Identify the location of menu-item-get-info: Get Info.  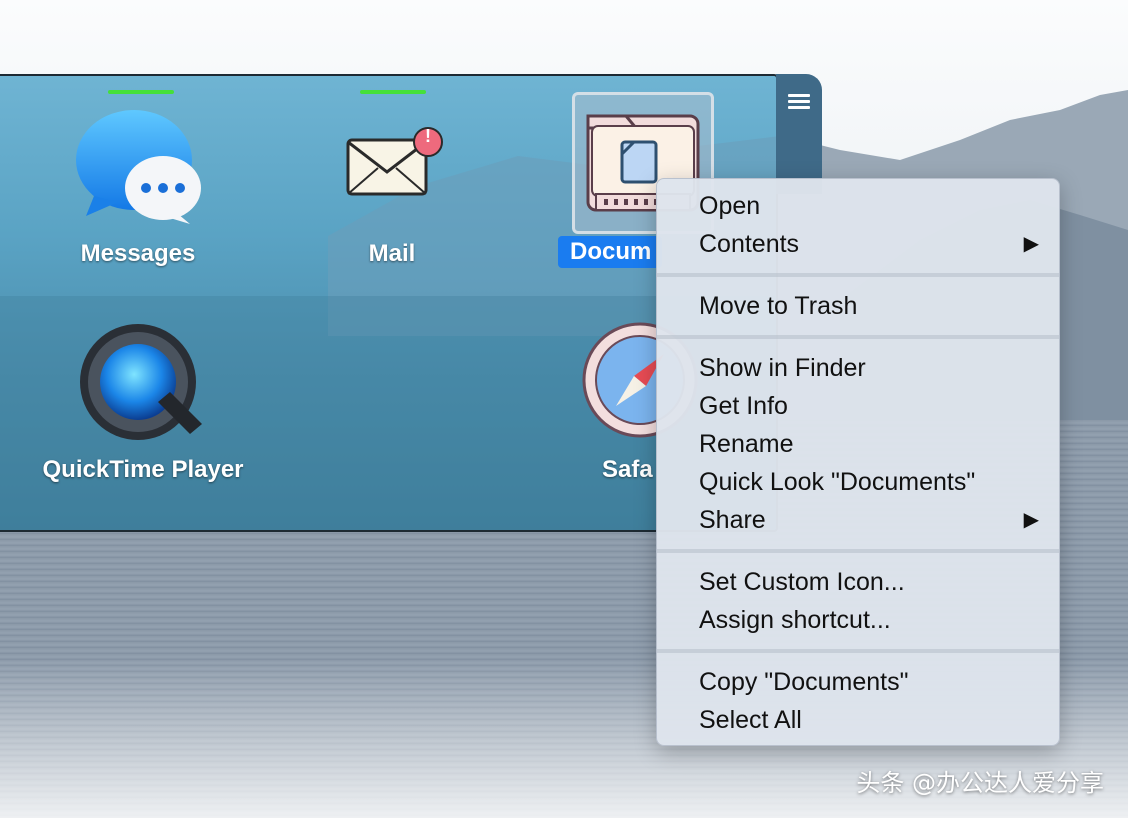
(869, 406).